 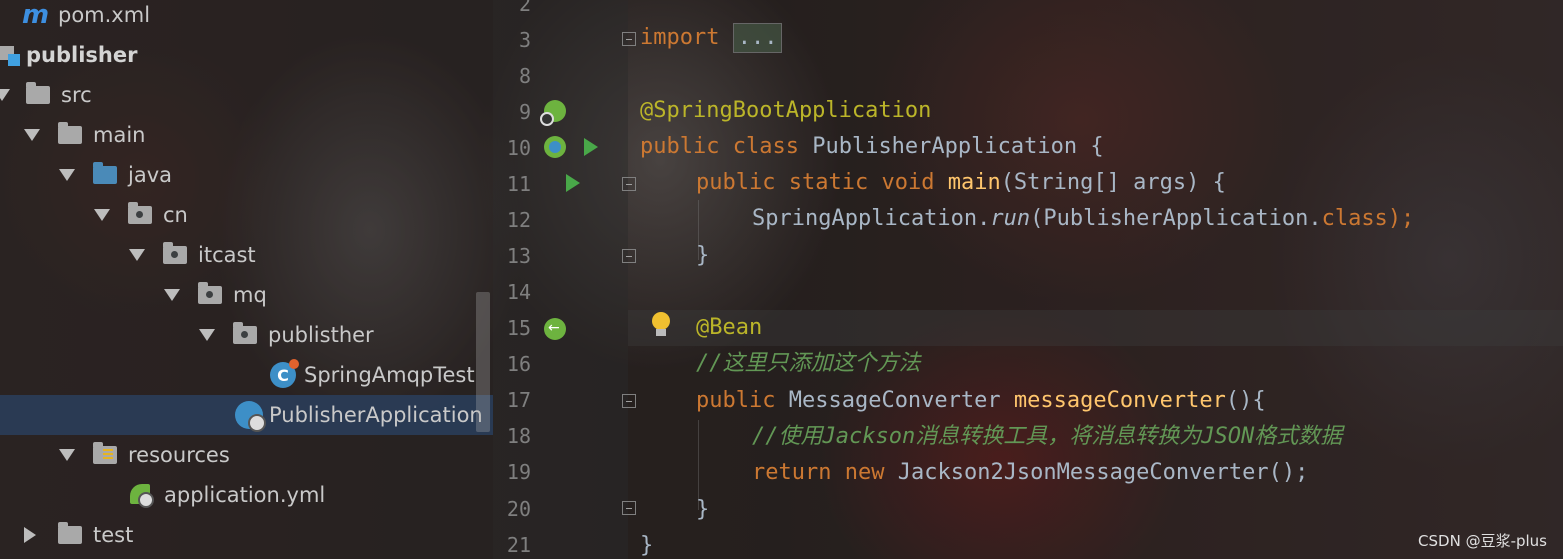 I want to click on tree-item-application-yml: application.yml, so click(x=246, y=495).